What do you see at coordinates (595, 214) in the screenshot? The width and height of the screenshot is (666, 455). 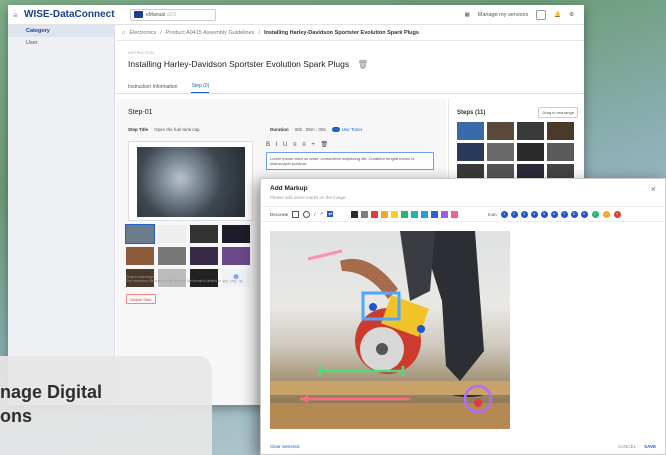 I see `check-icon: ✓` at bounding box center [595, 214].